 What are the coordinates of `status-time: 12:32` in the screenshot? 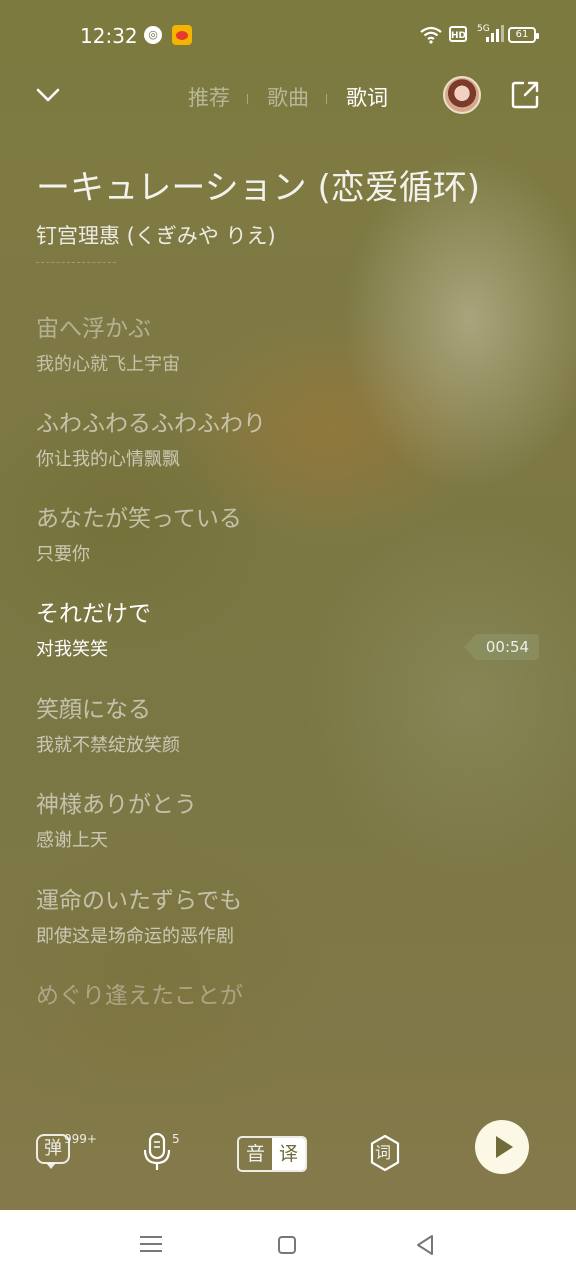 It's located at (109, 36).